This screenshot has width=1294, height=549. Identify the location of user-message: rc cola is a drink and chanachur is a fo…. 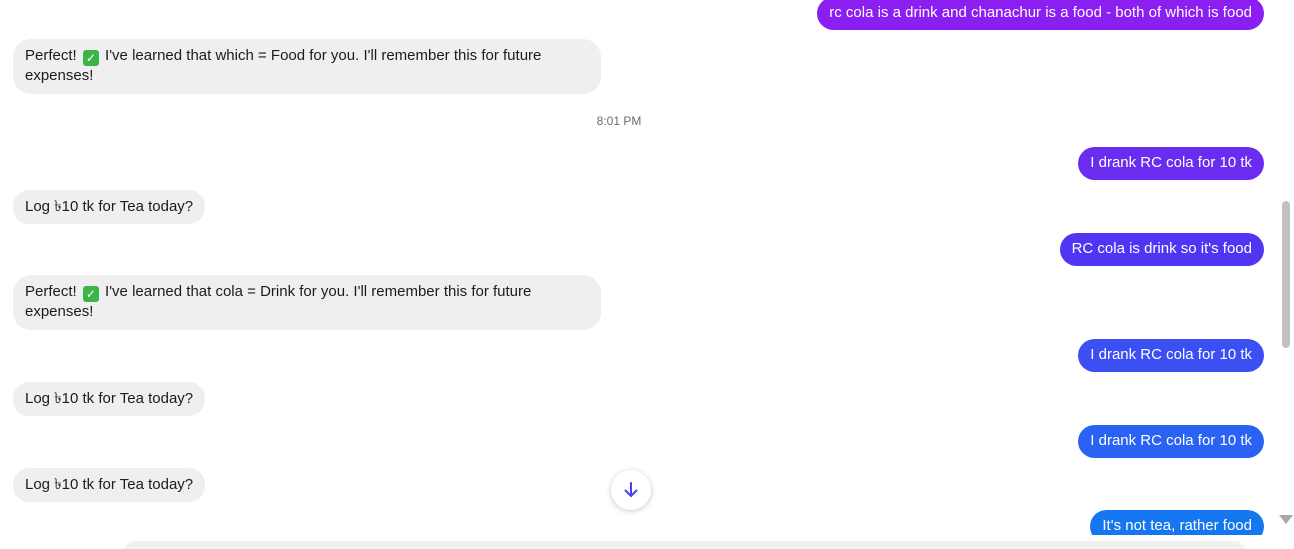
(1040, 15).